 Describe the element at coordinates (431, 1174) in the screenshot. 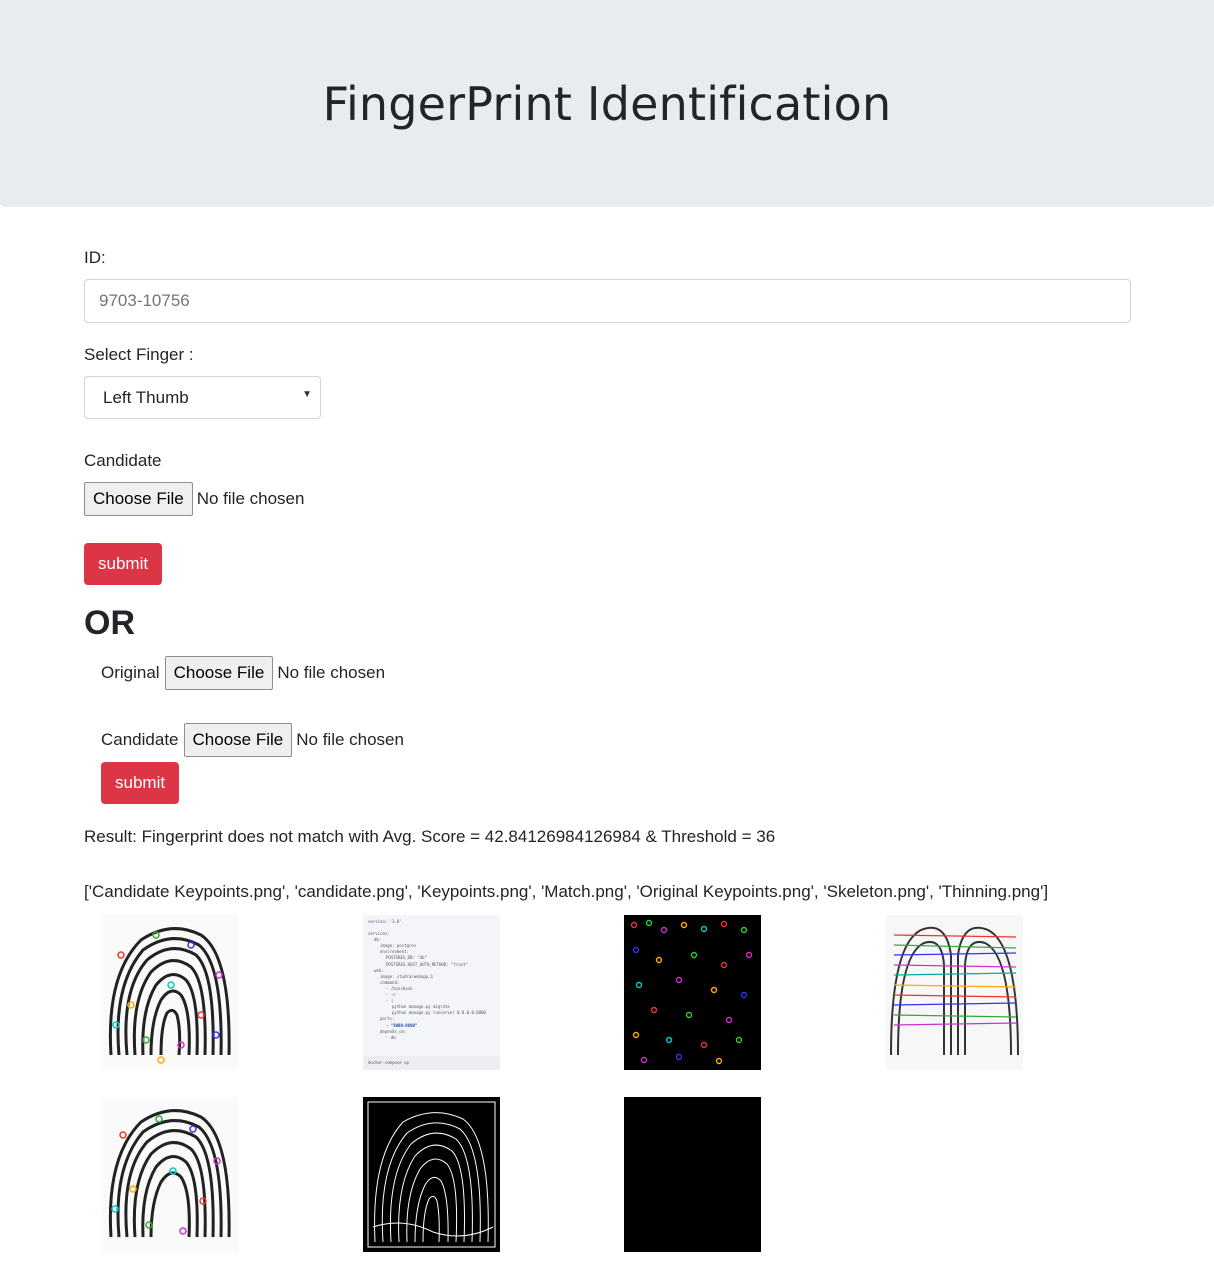

I see `skeleton-image` at that location.